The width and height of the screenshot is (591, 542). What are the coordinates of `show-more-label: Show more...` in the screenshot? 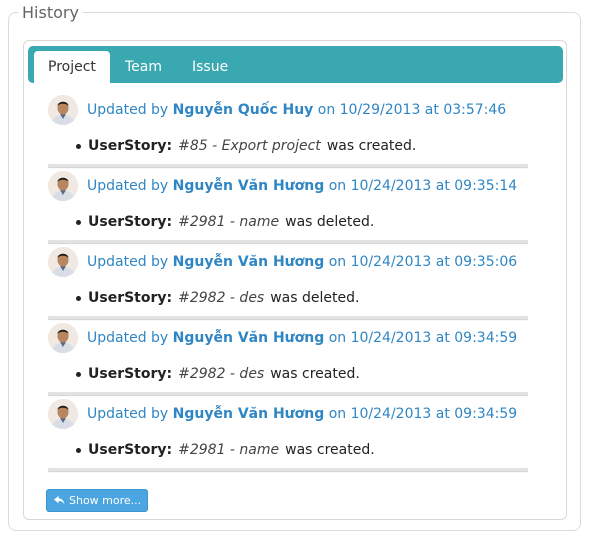 It's located at (105, 500).